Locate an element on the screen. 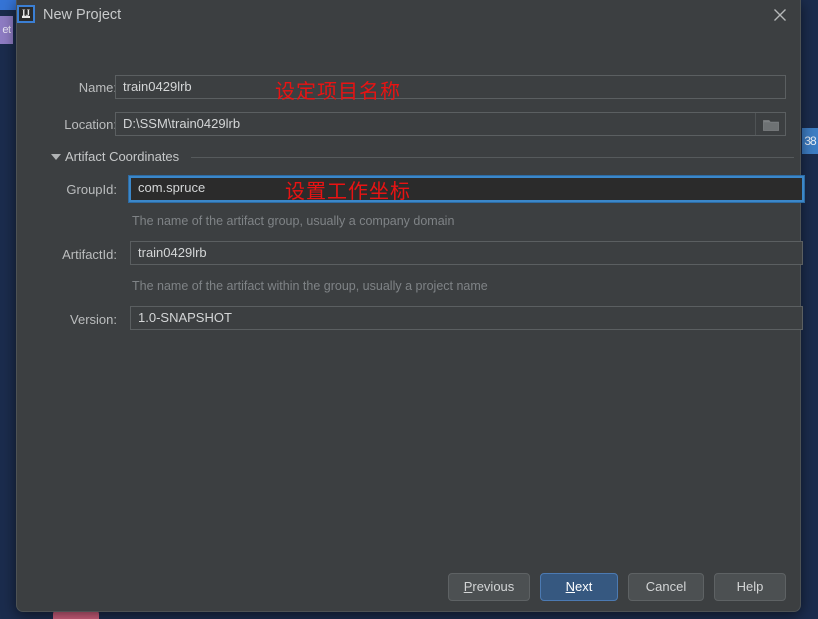 The width and height of the screenshot is (818, 619). dialog-footer: Previous Next Cancel Help is located at coordinates (408, 587).